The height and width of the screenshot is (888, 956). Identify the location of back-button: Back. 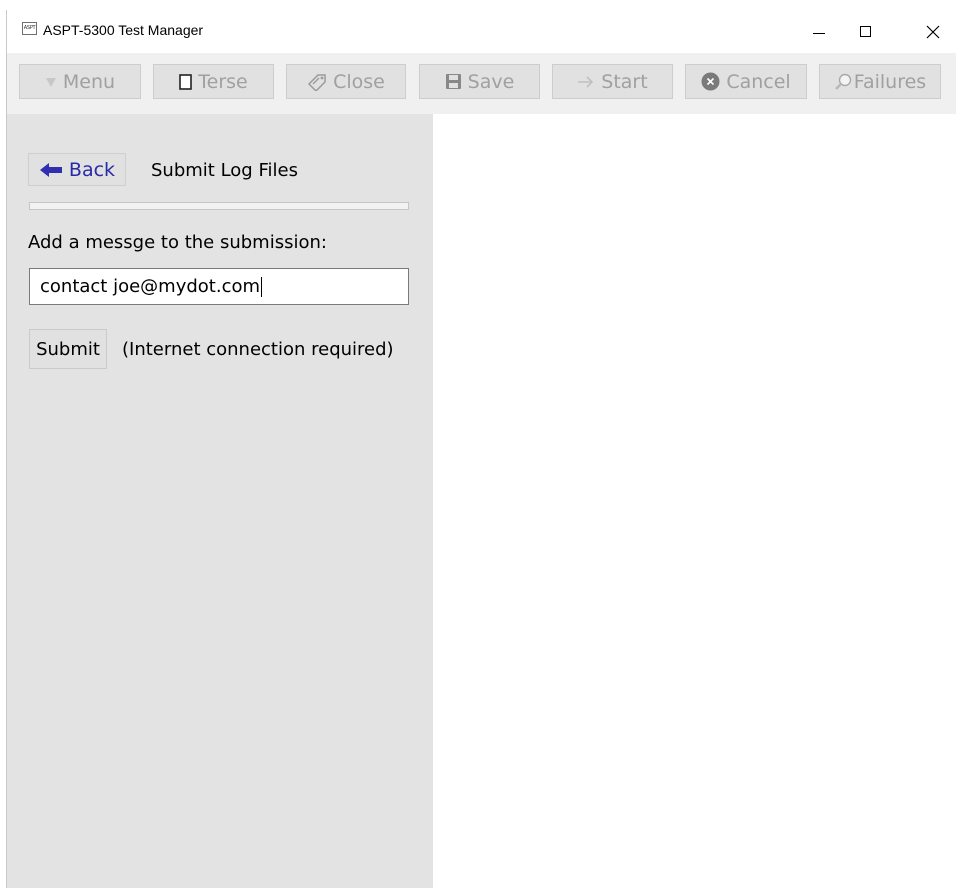
(77, 169).